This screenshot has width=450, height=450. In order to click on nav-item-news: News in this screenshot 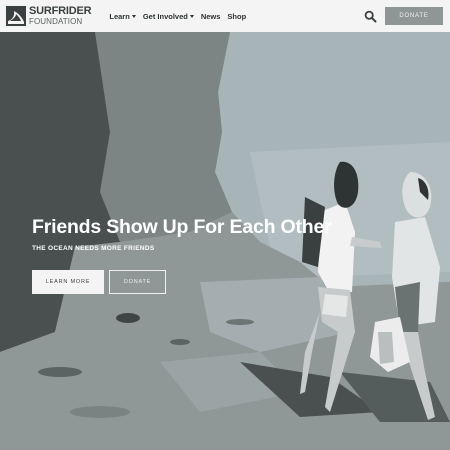, I will do `click(211, 16)`.